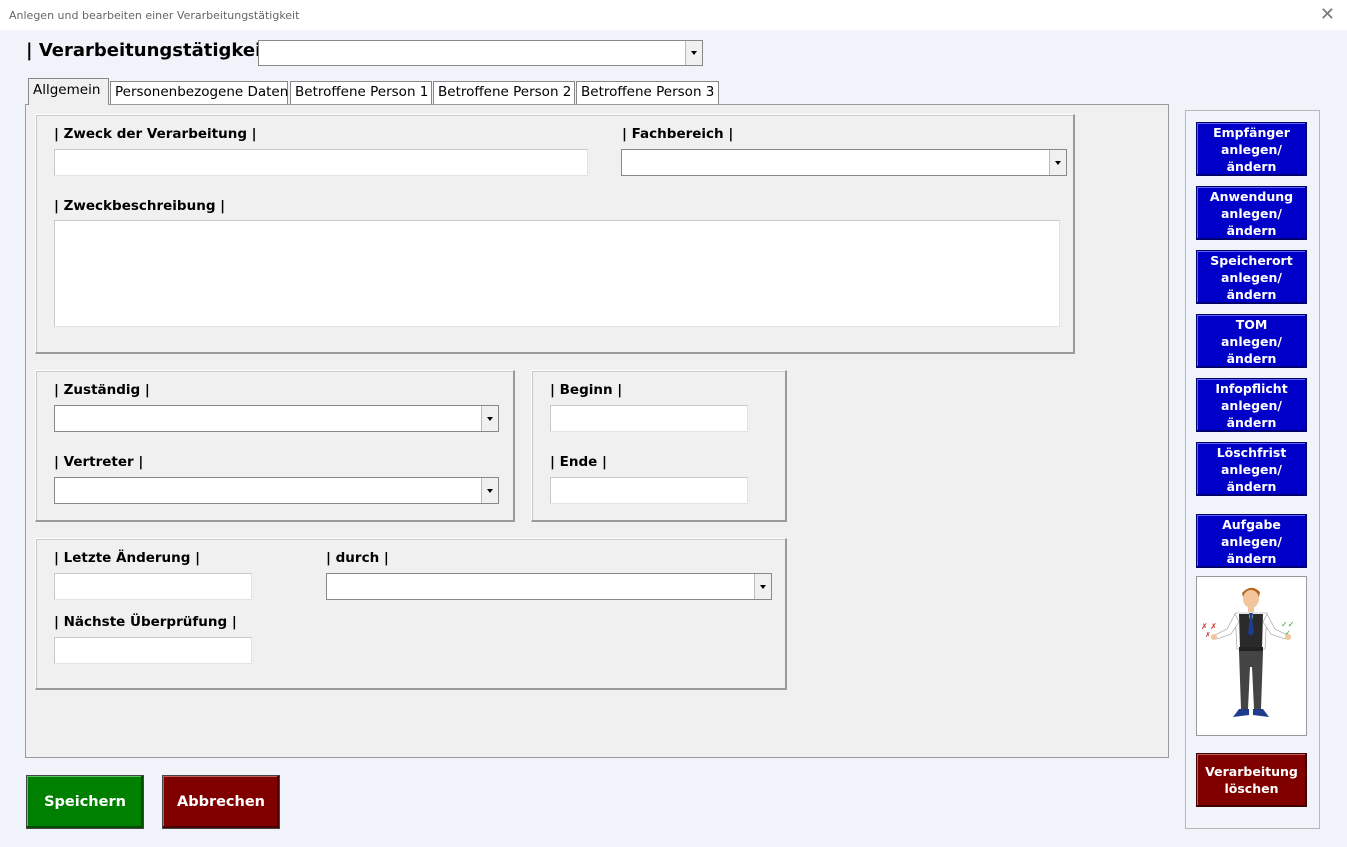 Image resolution: width=1347 pixels, height=847 pixels. Describe the element at coordinates (480, 53) in the screenshot. I see `verarbeitungstaetigkeit-combo` at that location.